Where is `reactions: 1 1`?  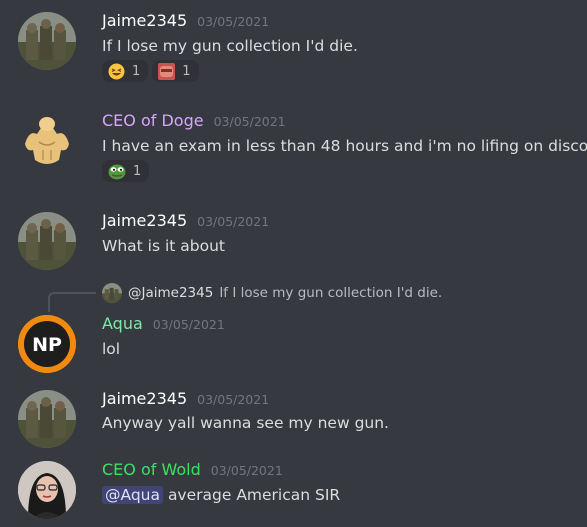
reactions: 1 1 is located at coordinates (150, 71).